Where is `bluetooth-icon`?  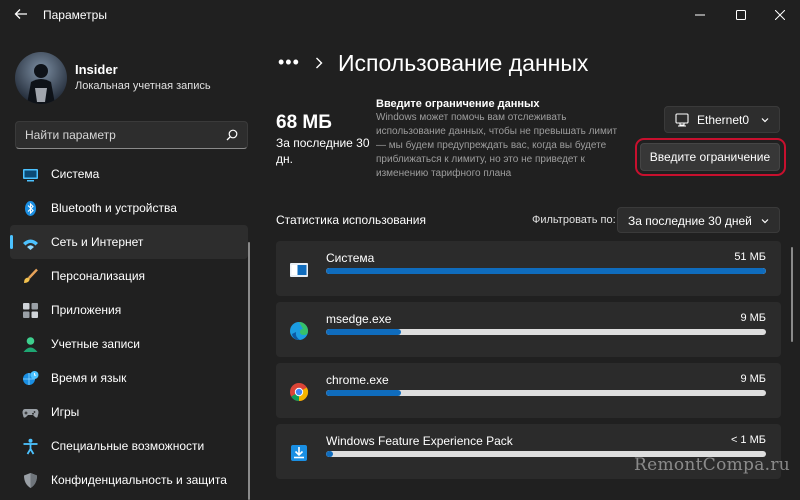
bluetooth-icon is located at coordinates (30, 208).